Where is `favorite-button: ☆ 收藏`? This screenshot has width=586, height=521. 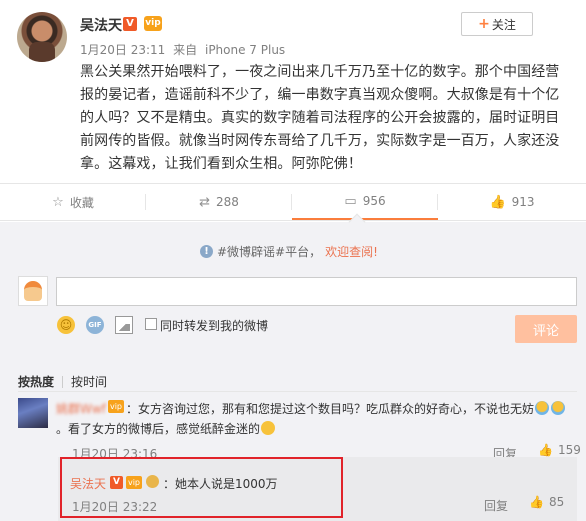 favorite-button: ☆ 收藏 is located at coordinates (73, 202).